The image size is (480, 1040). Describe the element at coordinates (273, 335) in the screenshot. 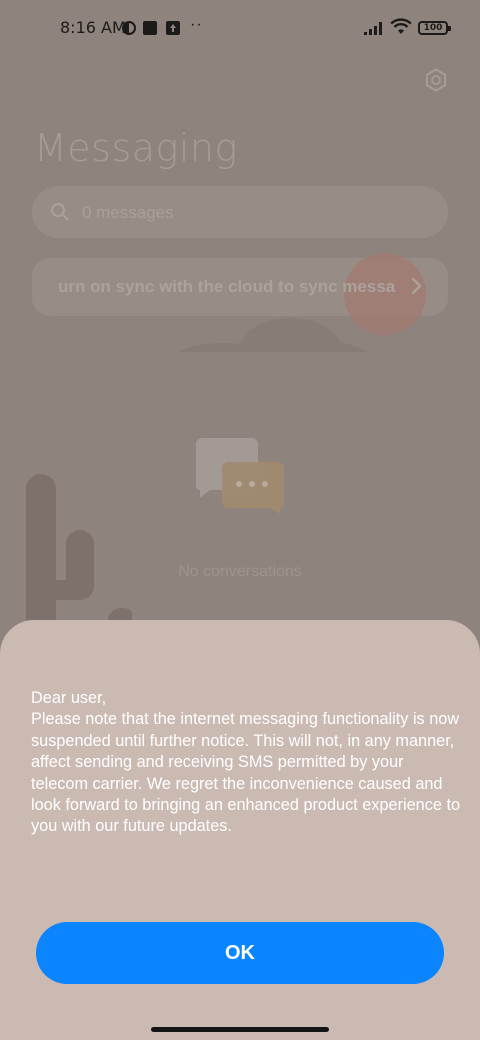

I see `hills-illustration` at that location.